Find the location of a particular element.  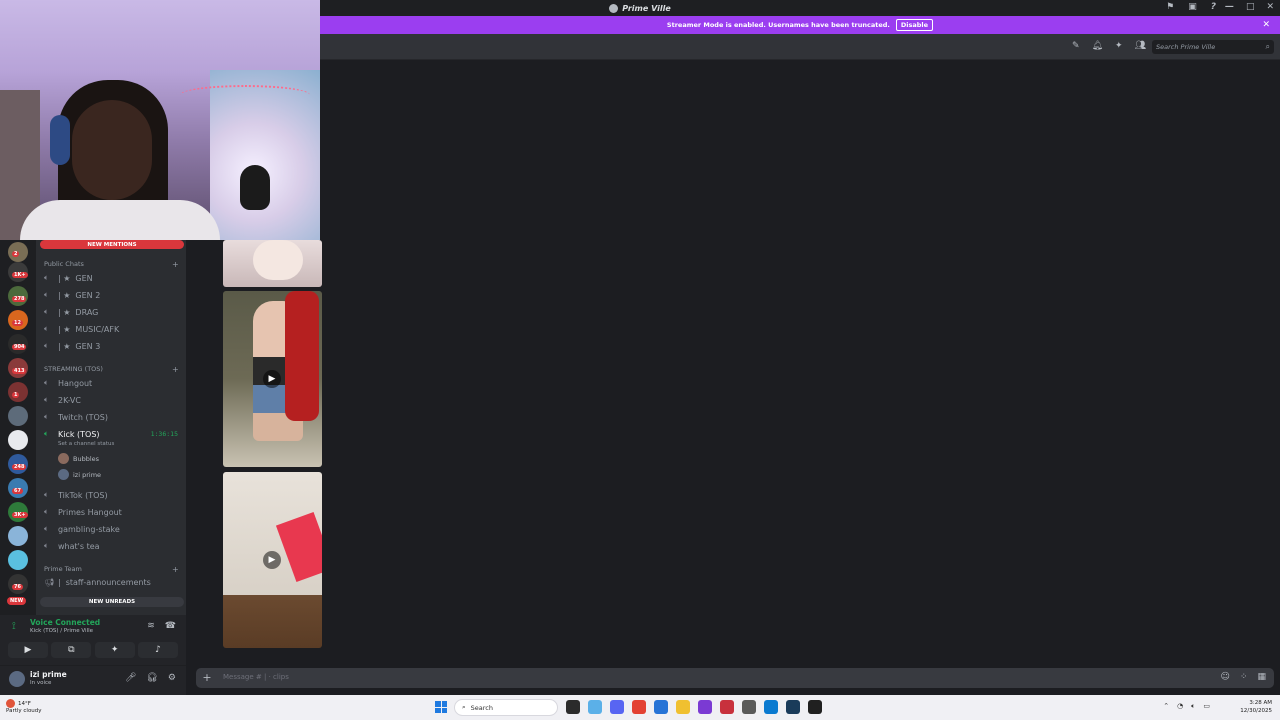

message-composer: + Message # | · clips ☺ ⁘ ▦ is located at coordinates (735, 678).